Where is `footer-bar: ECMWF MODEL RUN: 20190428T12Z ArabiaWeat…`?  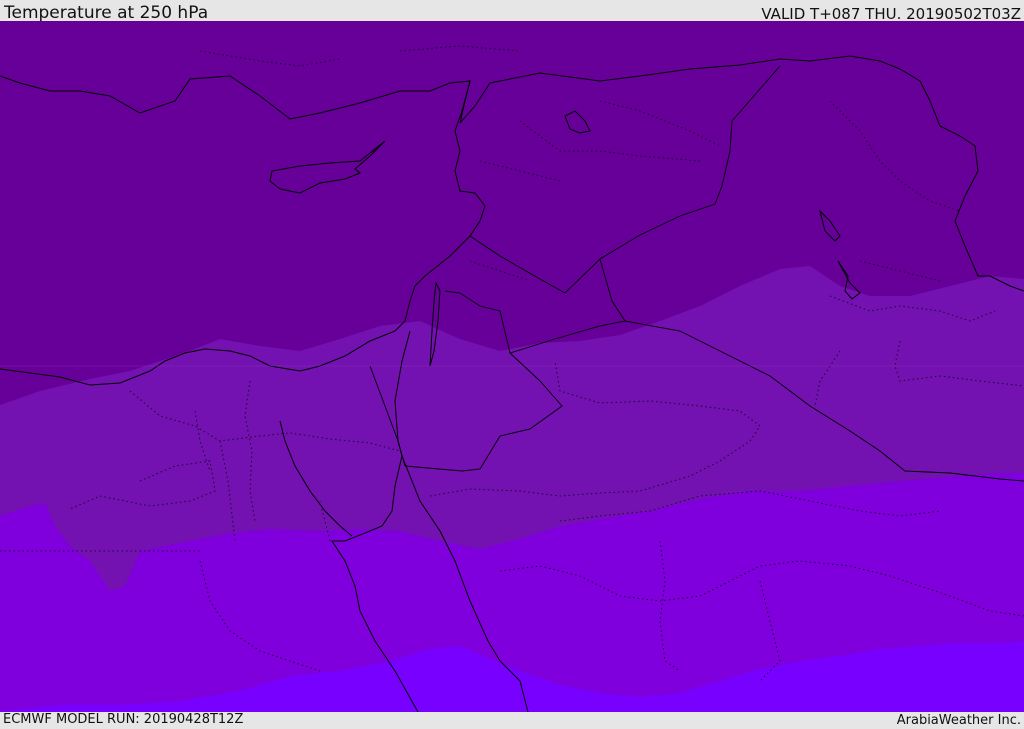
footer-bar: ECMWF MODEL RUN: 20190428T12Z ArabiaWeat… is located at coordinates (512, 720).